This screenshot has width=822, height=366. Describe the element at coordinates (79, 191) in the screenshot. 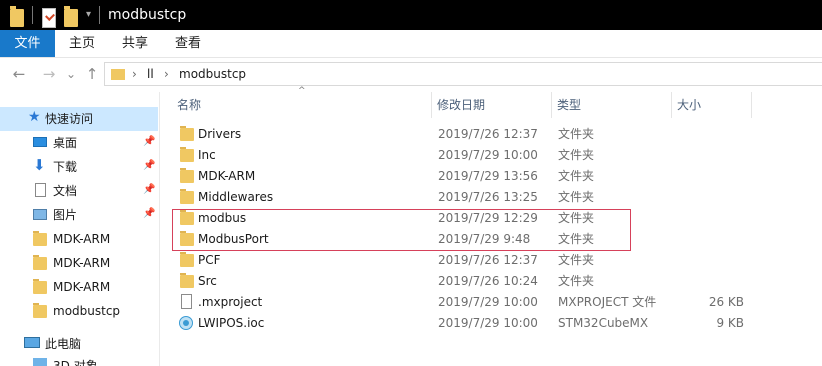

I see `sidebar-item-documents: 文档 📌` at that location.